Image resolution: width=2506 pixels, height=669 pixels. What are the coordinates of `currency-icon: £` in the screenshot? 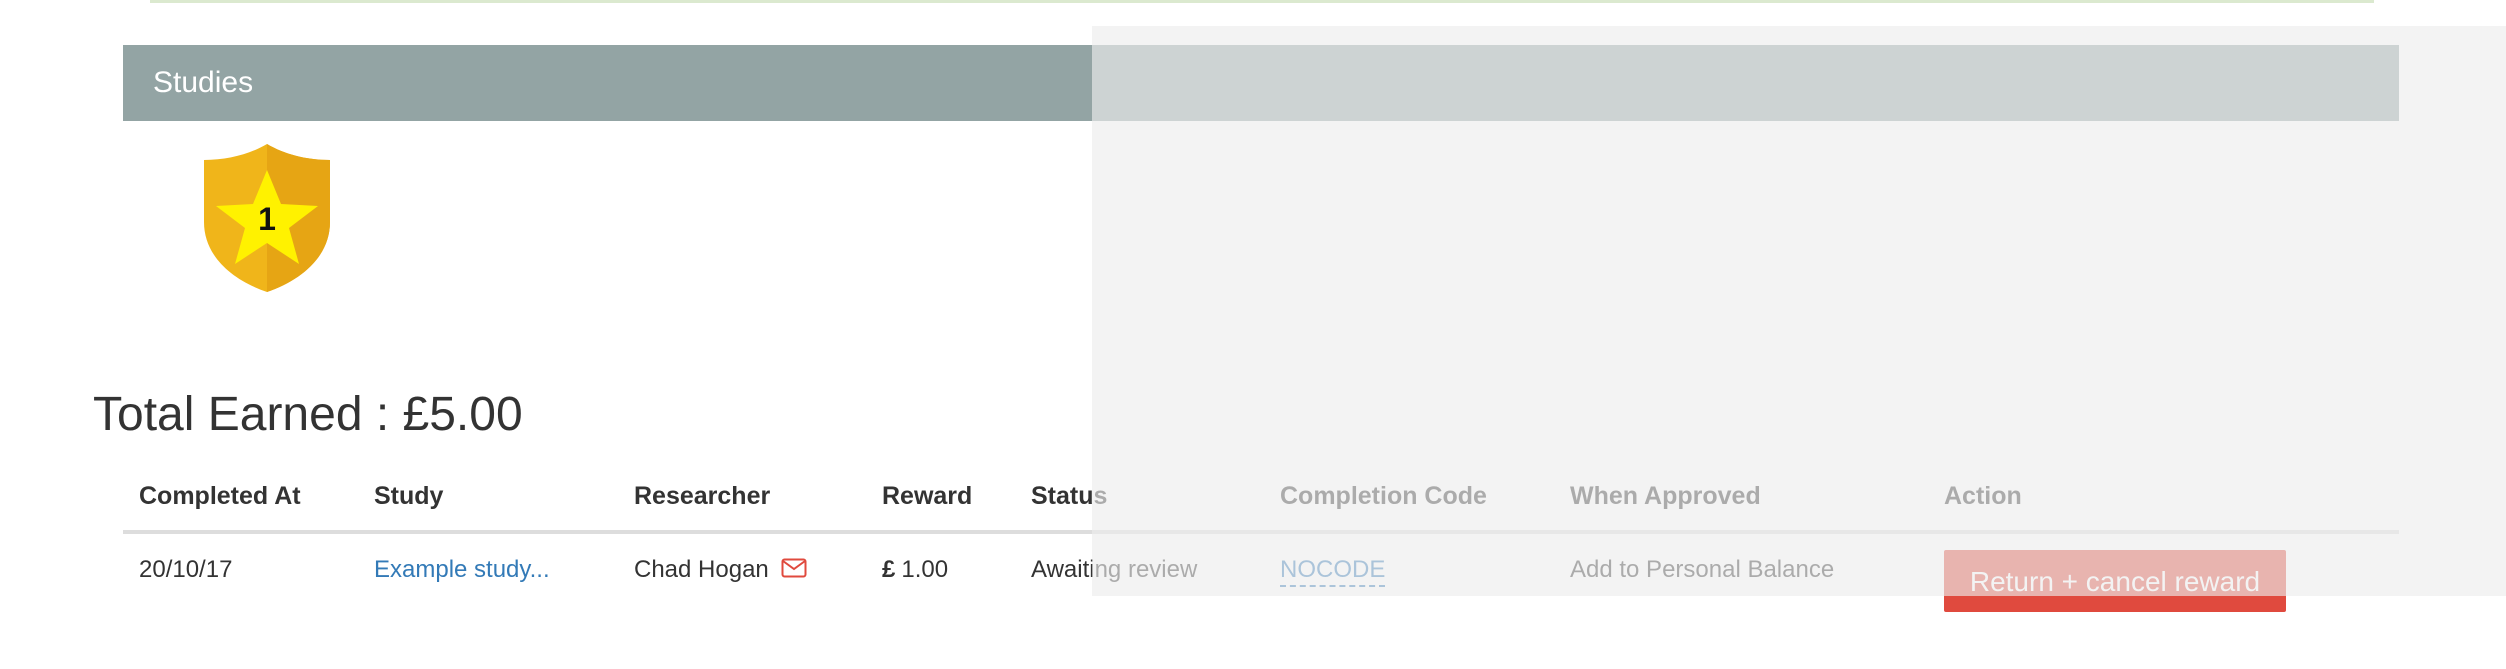 It's located at (889, 569).